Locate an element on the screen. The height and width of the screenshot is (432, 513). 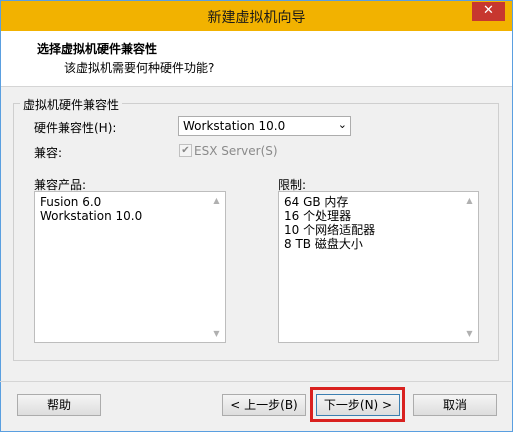
title-bar: 新建虚拟机向导 ✕ is located at coordinates (256, 16).